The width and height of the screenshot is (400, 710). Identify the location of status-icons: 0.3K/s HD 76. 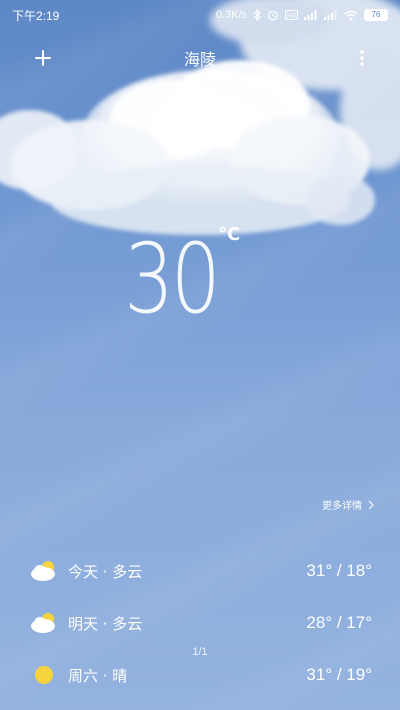
(302, 15).